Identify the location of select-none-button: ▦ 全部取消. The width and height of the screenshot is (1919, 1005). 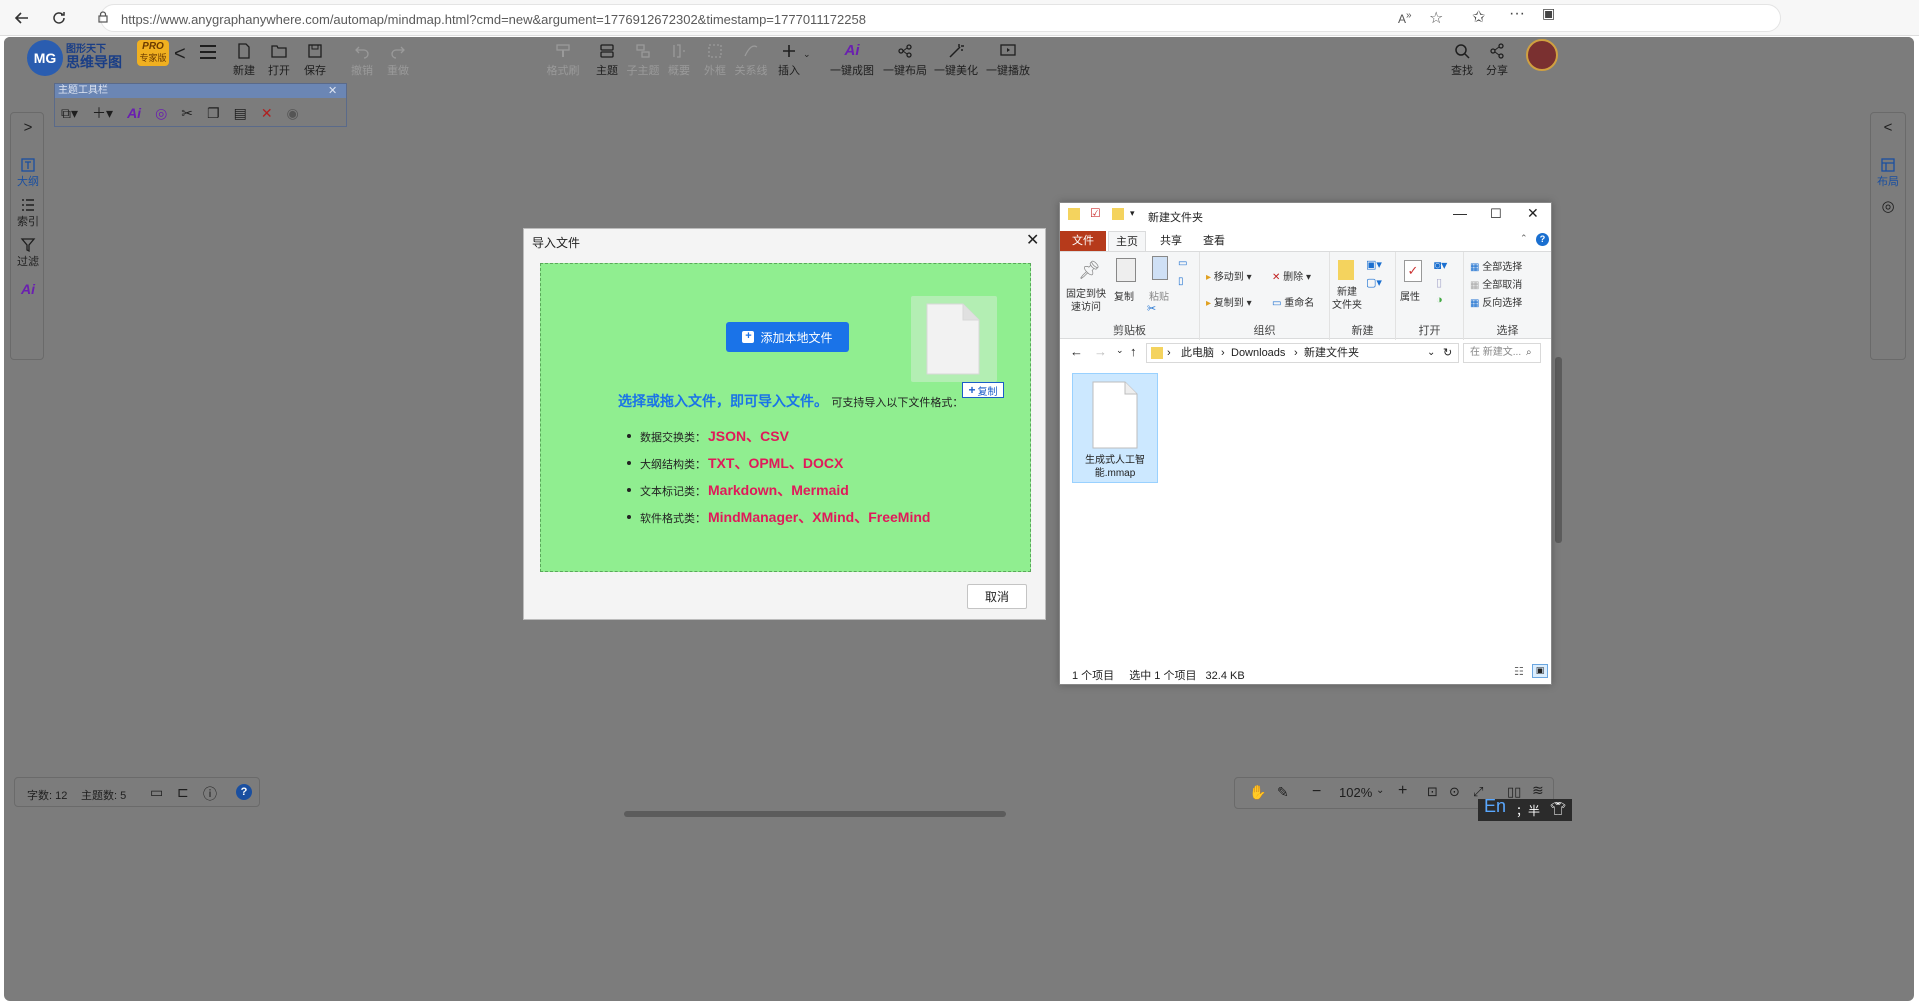
(1496, 283).